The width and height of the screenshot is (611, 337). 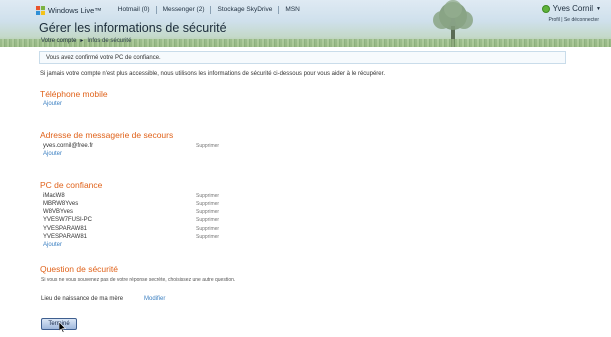 I want to click on section-title-trusted-pc: PC de confiance, so click(x=71, y=185).